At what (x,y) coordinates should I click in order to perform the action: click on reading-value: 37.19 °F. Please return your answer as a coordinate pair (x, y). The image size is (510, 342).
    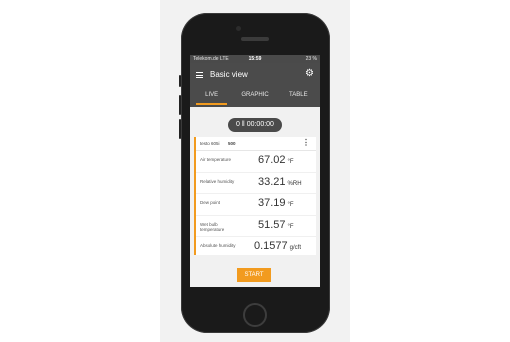
    Looking at the image, I should click on (276, 203).